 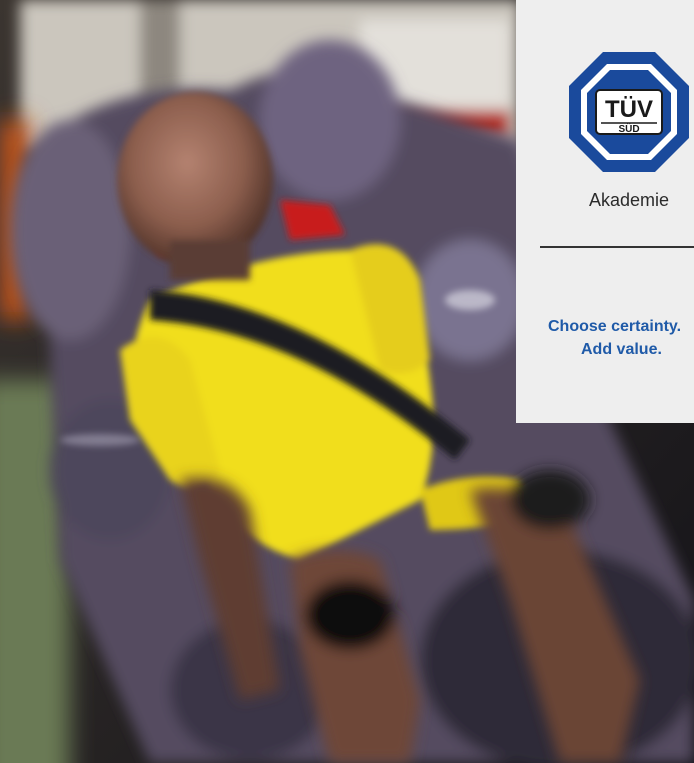 I want to click on logo-label: Akademie, so click(x=629, y=200).